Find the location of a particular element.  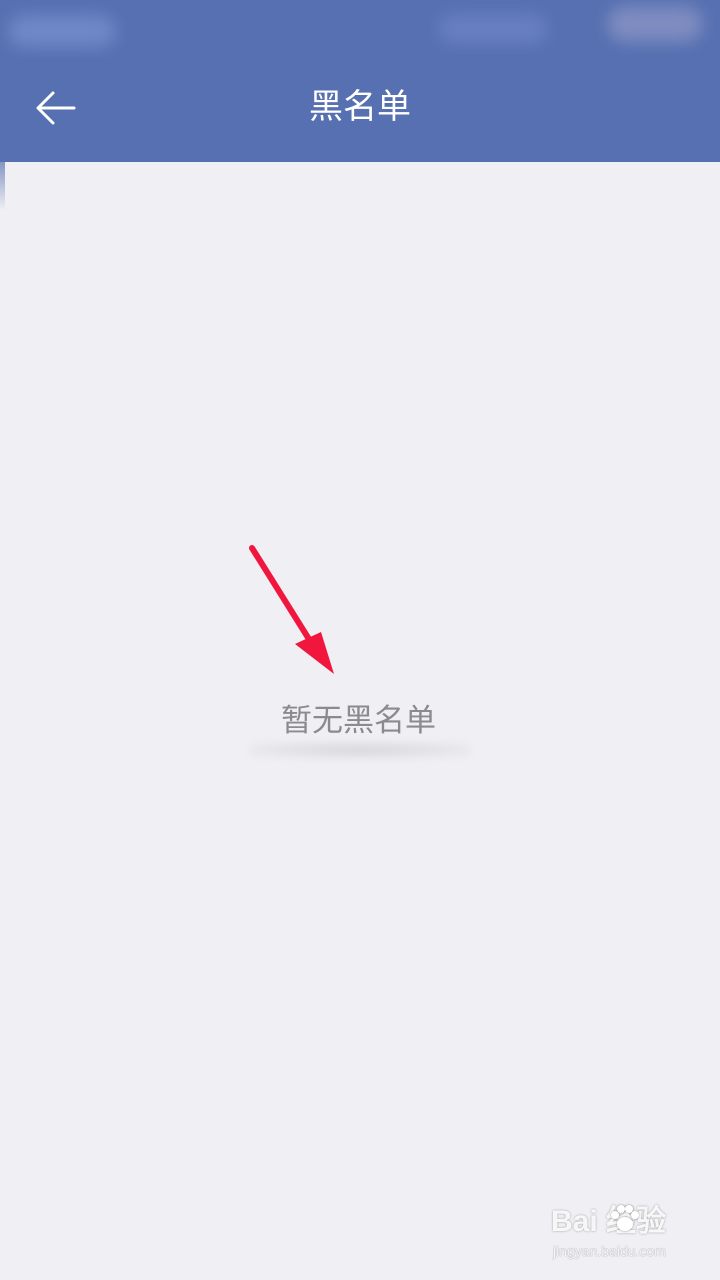

app-header: 黑名单 is located at coordinates (360, 118).